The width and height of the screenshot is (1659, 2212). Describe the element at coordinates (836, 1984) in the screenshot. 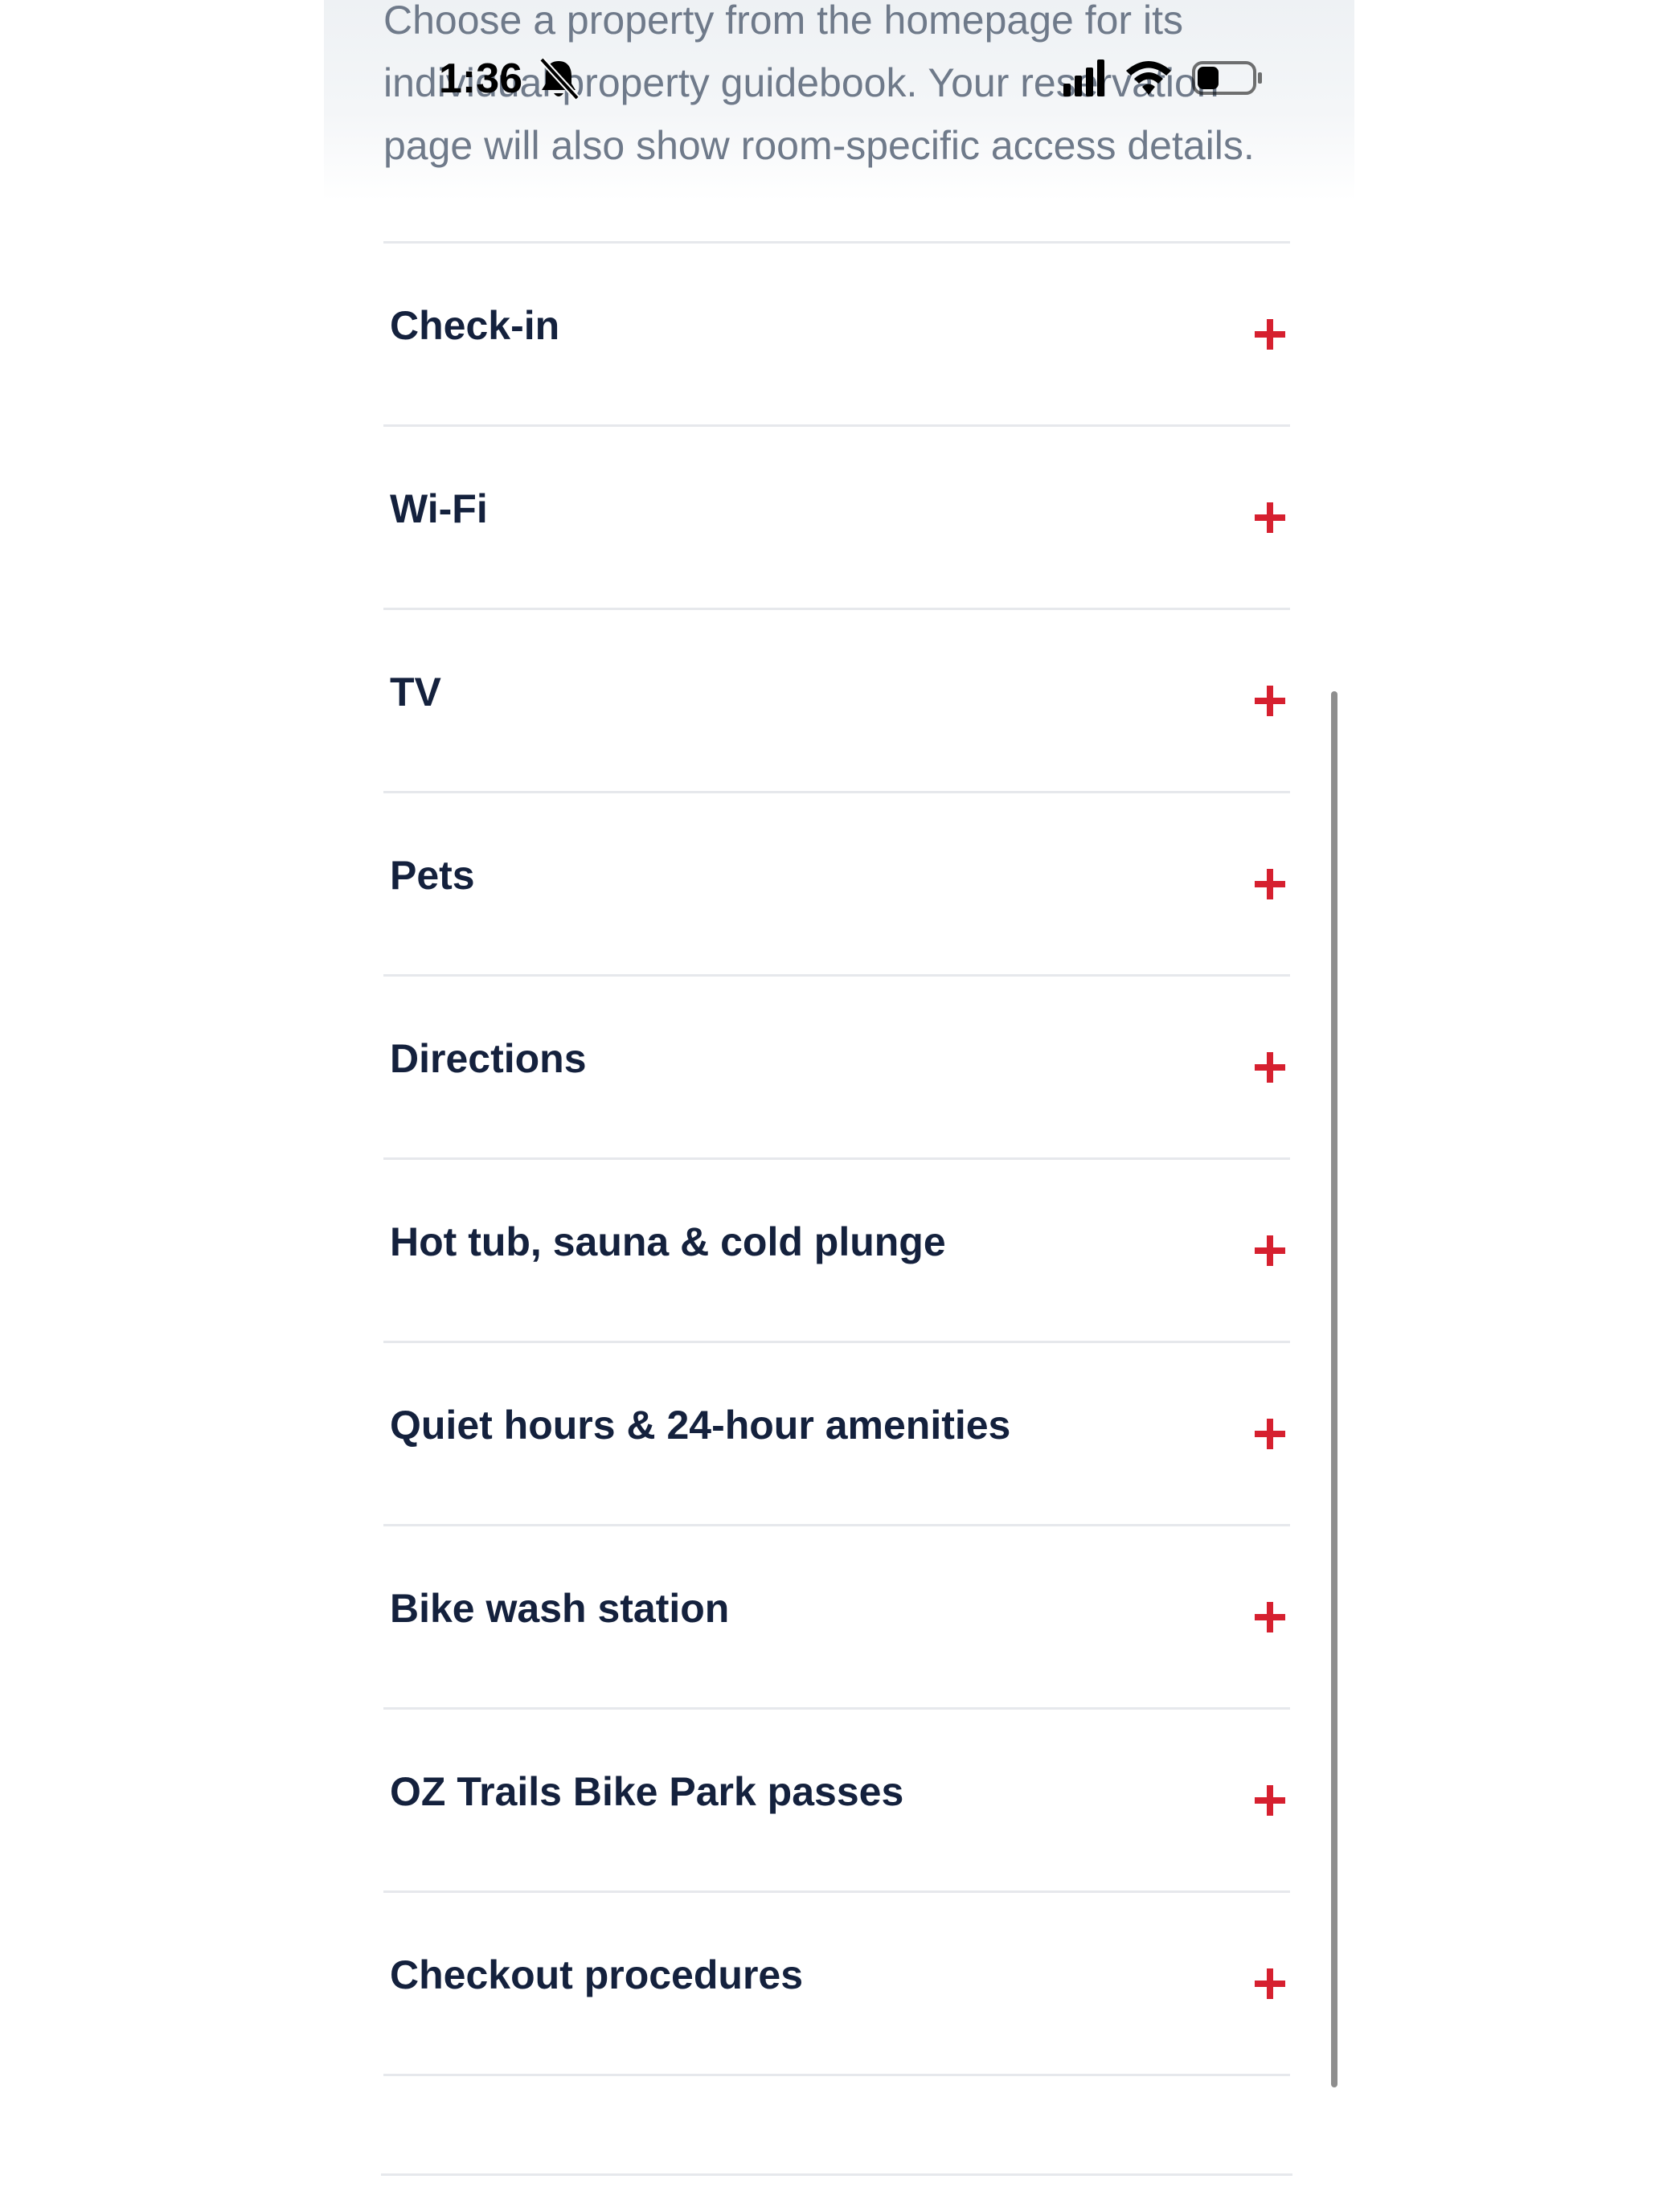

I see `accordion-item-checkout: Checkout procedures` at that location.